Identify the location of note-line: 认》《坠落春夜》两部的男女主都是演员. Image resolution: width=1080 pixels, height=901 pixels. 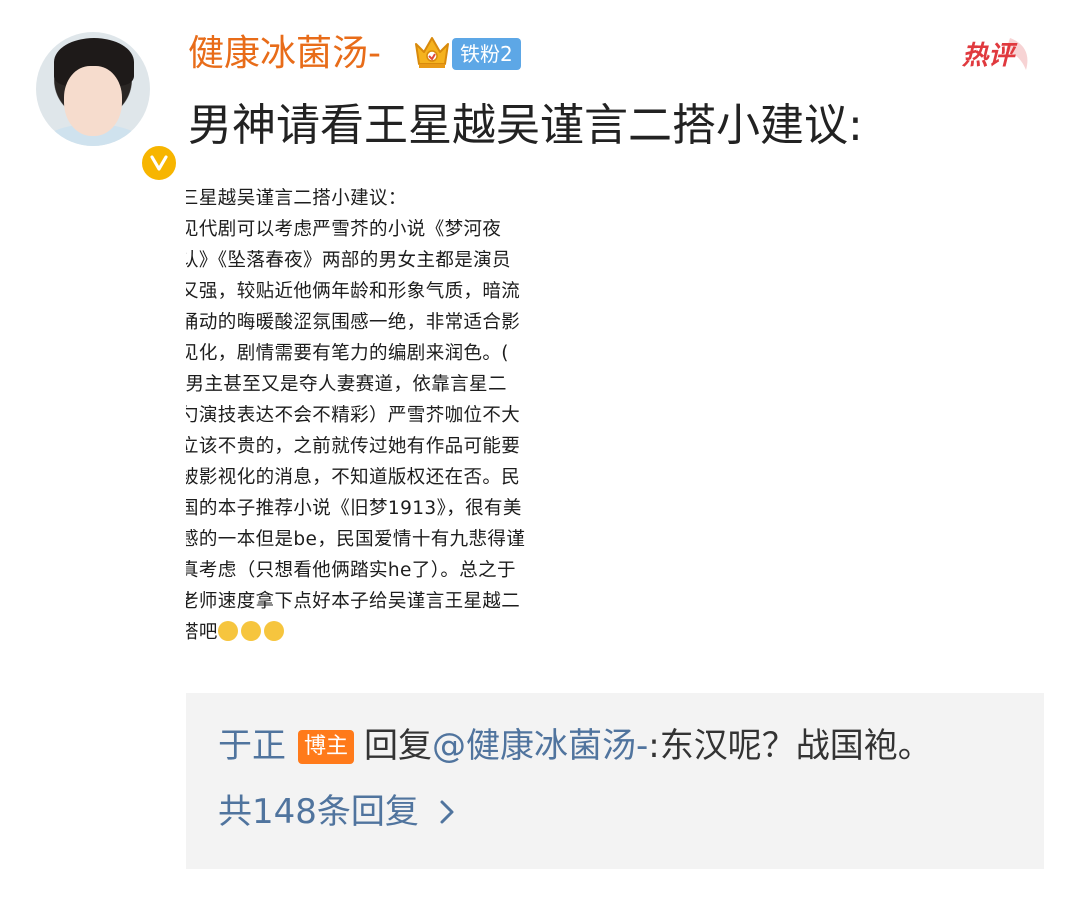
(348, 260).